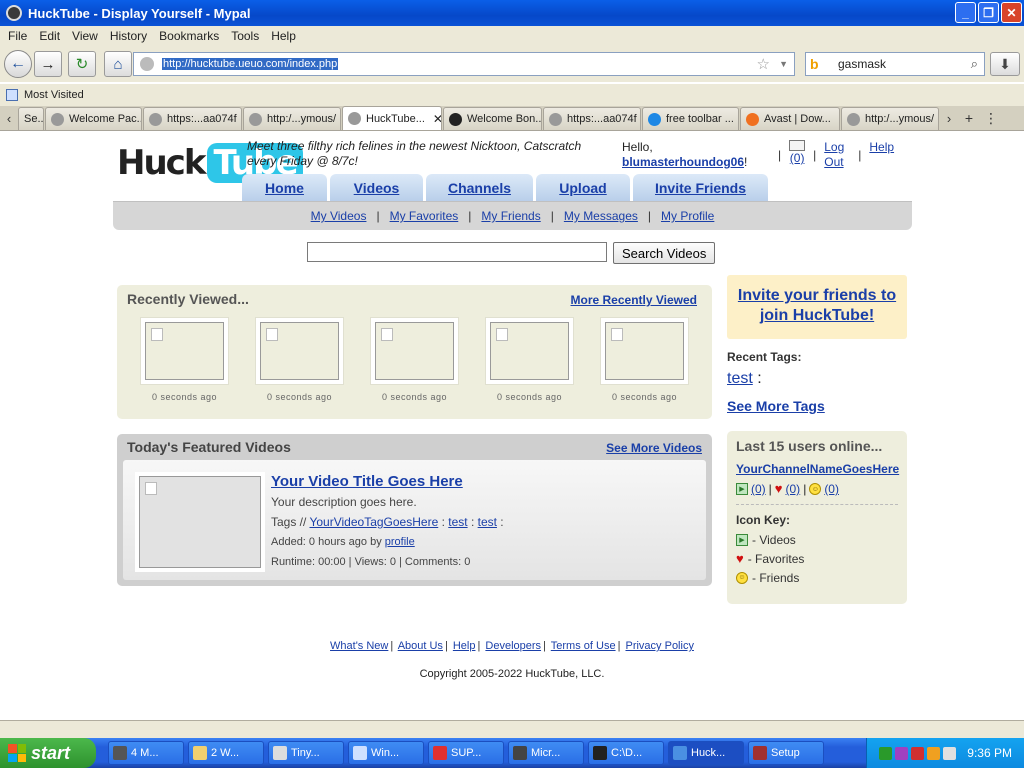 The image size is (1024, 768). I want to click on inbox-link: (0), so click(797, 155).